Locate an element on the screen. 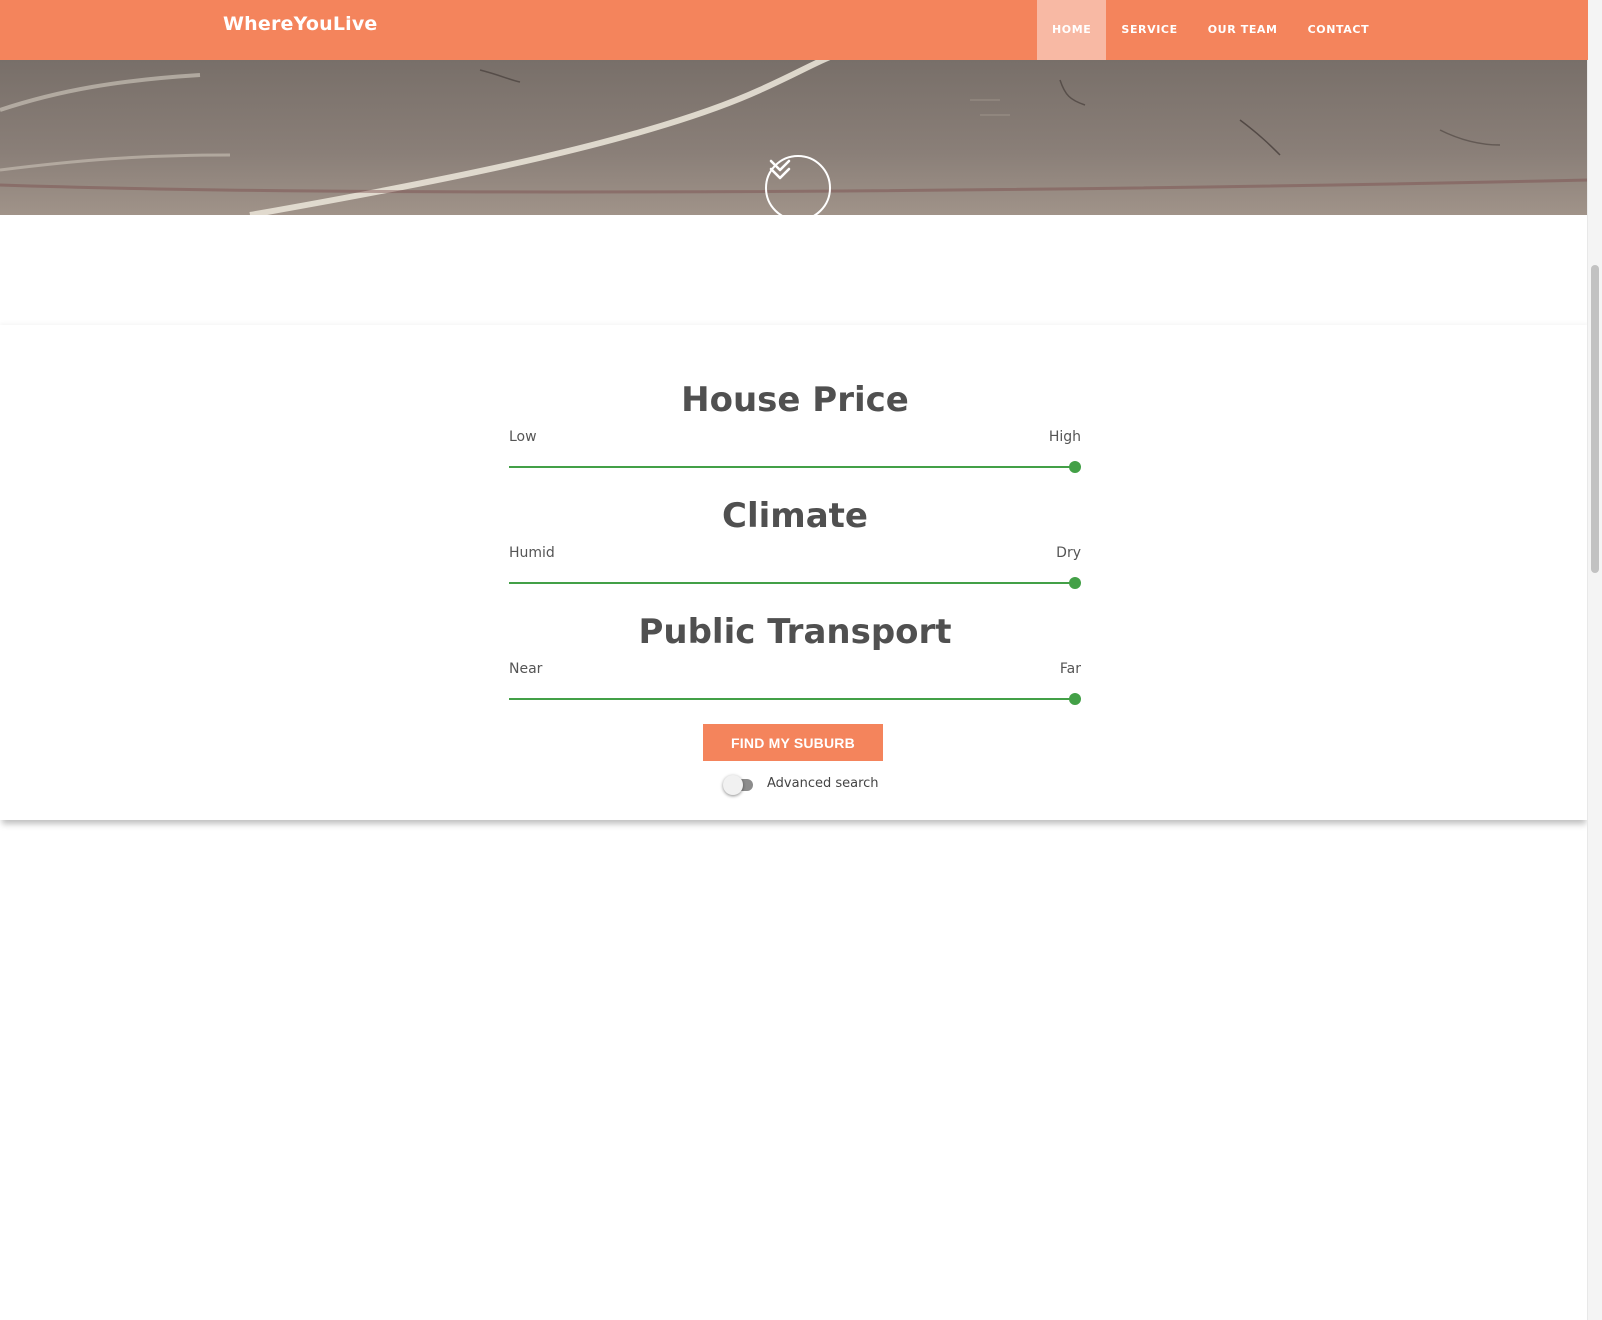  scrollbar-thumb is located at coordinates (1595, 419).